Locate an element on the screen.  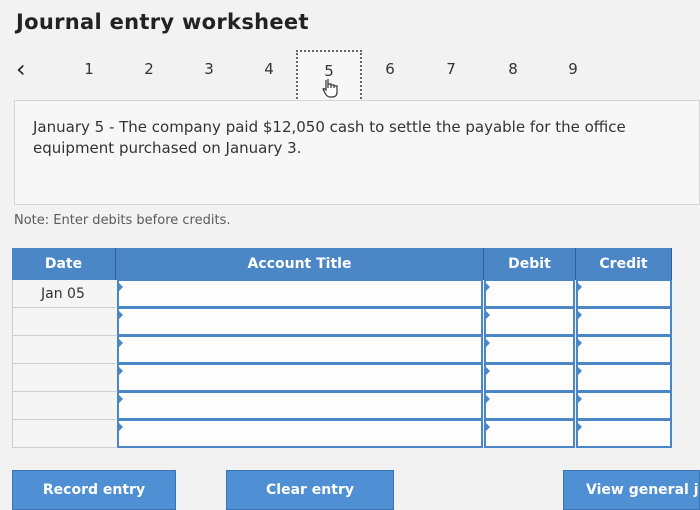
step-4: 4 is located at coordinates (269, 69).